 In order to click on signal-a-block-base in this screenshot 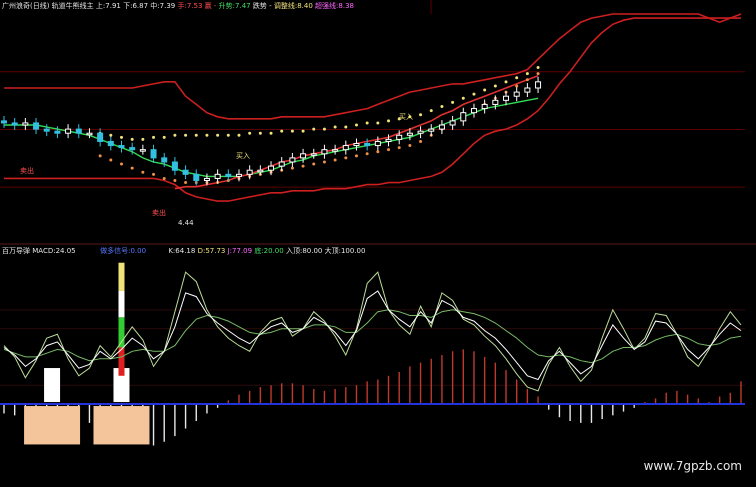, I will do `click(52, 425)`.